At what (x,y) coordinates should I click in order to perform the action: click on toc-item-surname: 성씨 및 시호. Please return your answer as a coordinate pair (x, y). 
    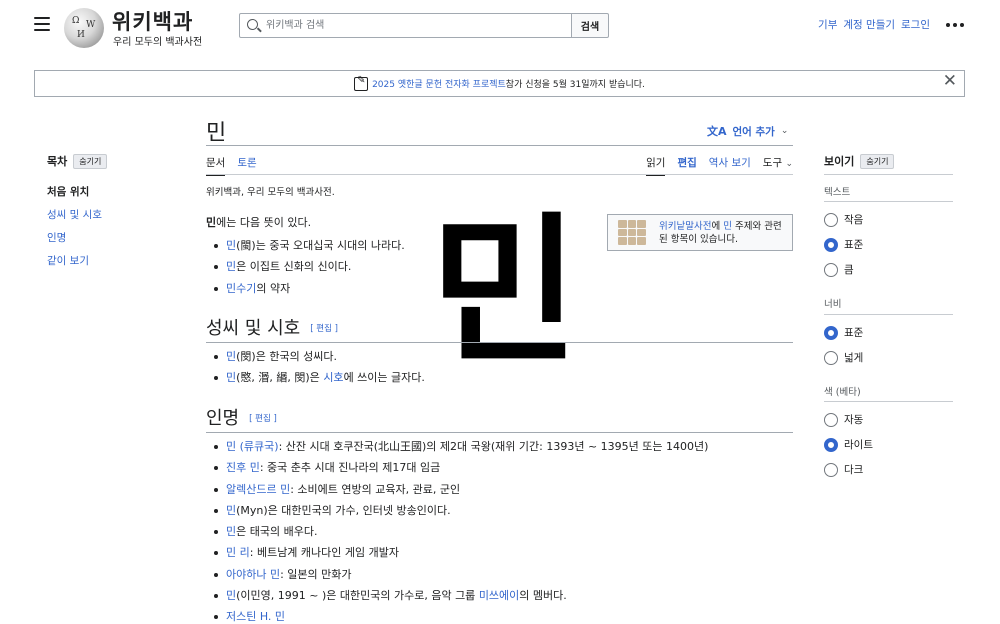
    Looking at the image, I should click on (74, 218).